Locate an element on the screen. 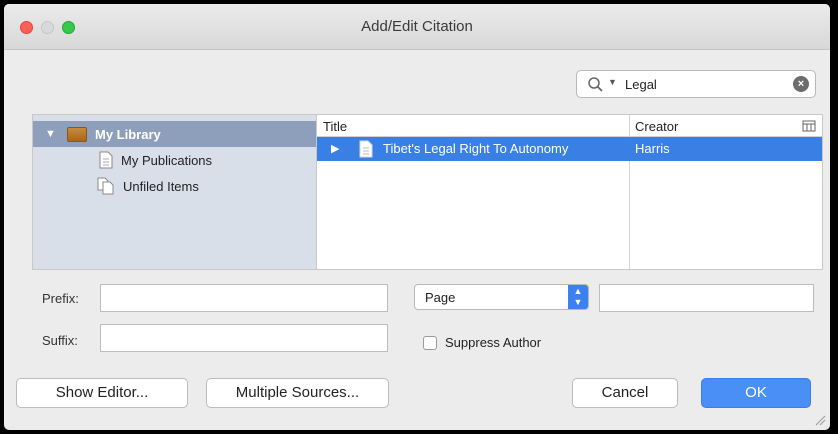 The height and width of the screenshot is (434, 838). title-bar: Add/Edit Citation is located at coordinates (417, 27).